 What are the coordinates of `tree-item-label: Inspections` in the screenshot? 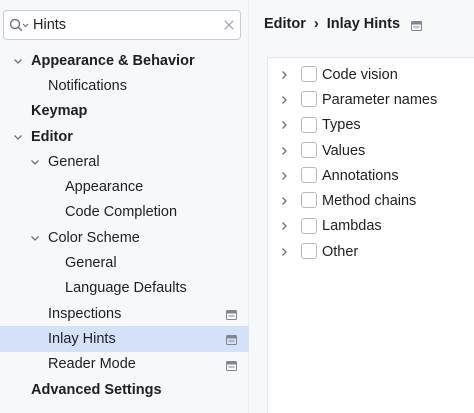 It's located at (85, 313).